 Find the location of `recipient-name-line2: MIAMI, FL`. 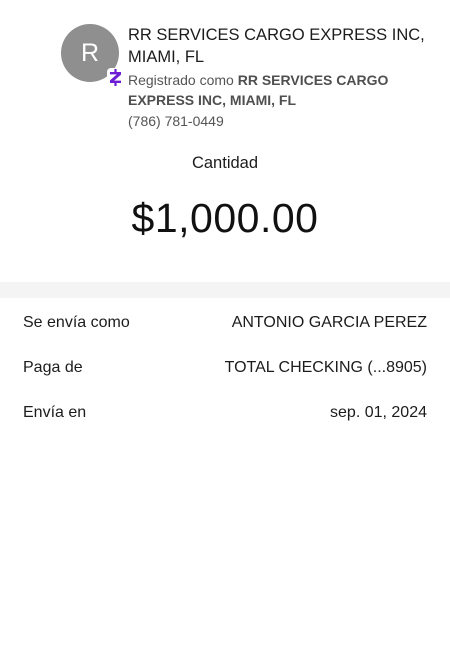

recipient-name-line2: MIAMI, FL is located at coordinates (166, 57).